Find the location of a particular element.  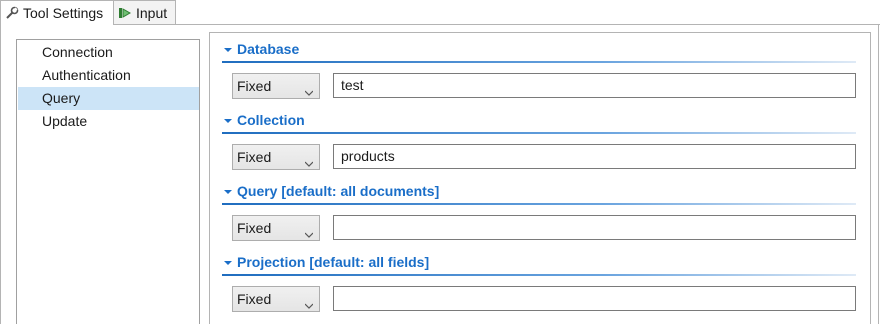

tab-input: Input is located at coordinates (145, 12).